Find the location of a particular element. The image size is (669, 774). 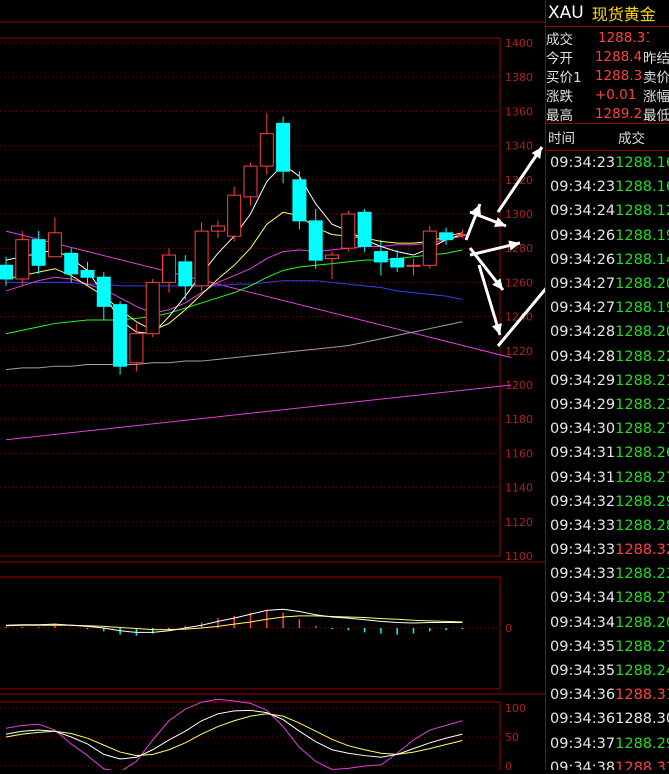

quote-row: 涨跌 +0.01 涨幅 is located at coordinates (607, 95).